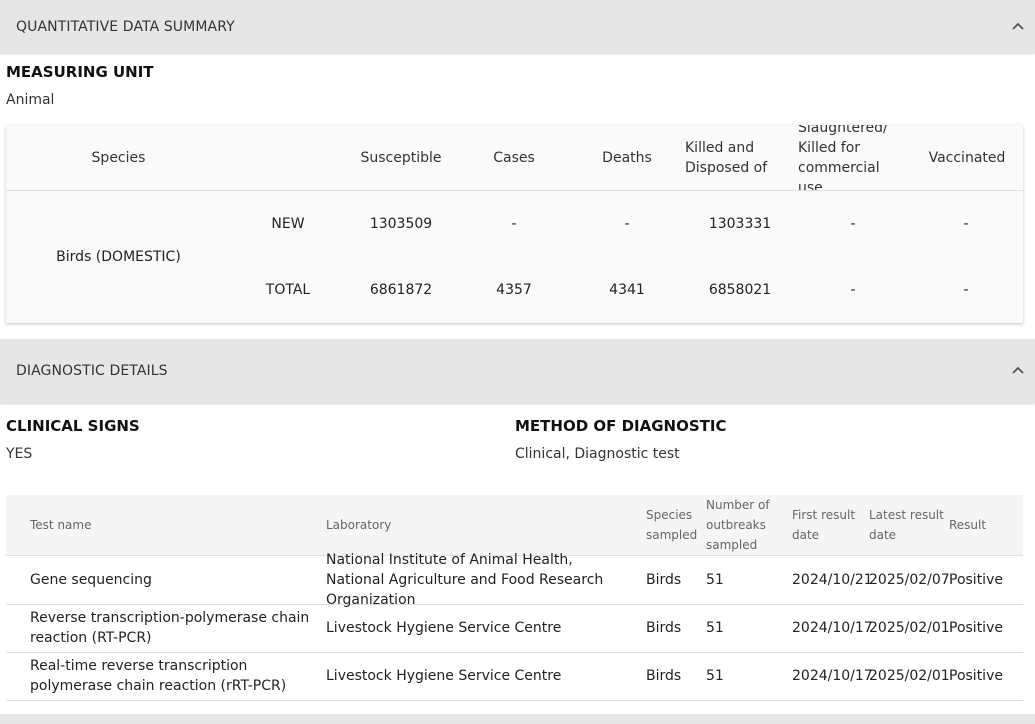  I want to click on row-type-new: NEW, so click(288, 224).